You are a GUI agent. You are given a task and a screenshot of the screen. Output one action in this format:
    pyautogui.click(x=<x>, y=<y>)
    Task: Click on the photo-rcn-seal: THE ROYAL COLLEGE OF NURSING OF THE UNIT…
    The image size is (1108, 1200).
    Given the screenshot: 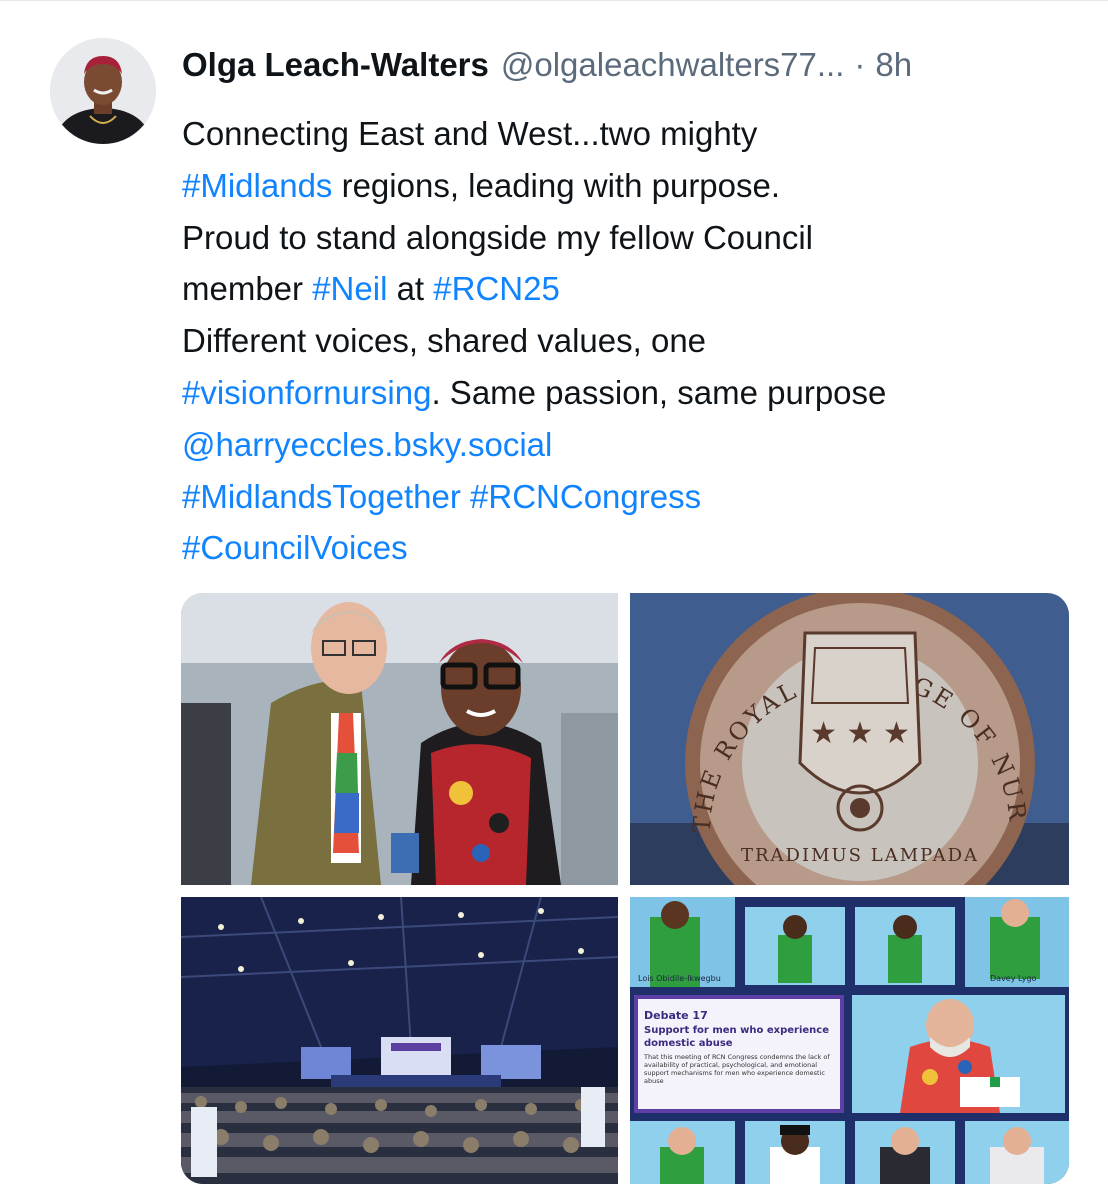 What is the action you would take?
    pyautogui.click(x=849, y=739)
    